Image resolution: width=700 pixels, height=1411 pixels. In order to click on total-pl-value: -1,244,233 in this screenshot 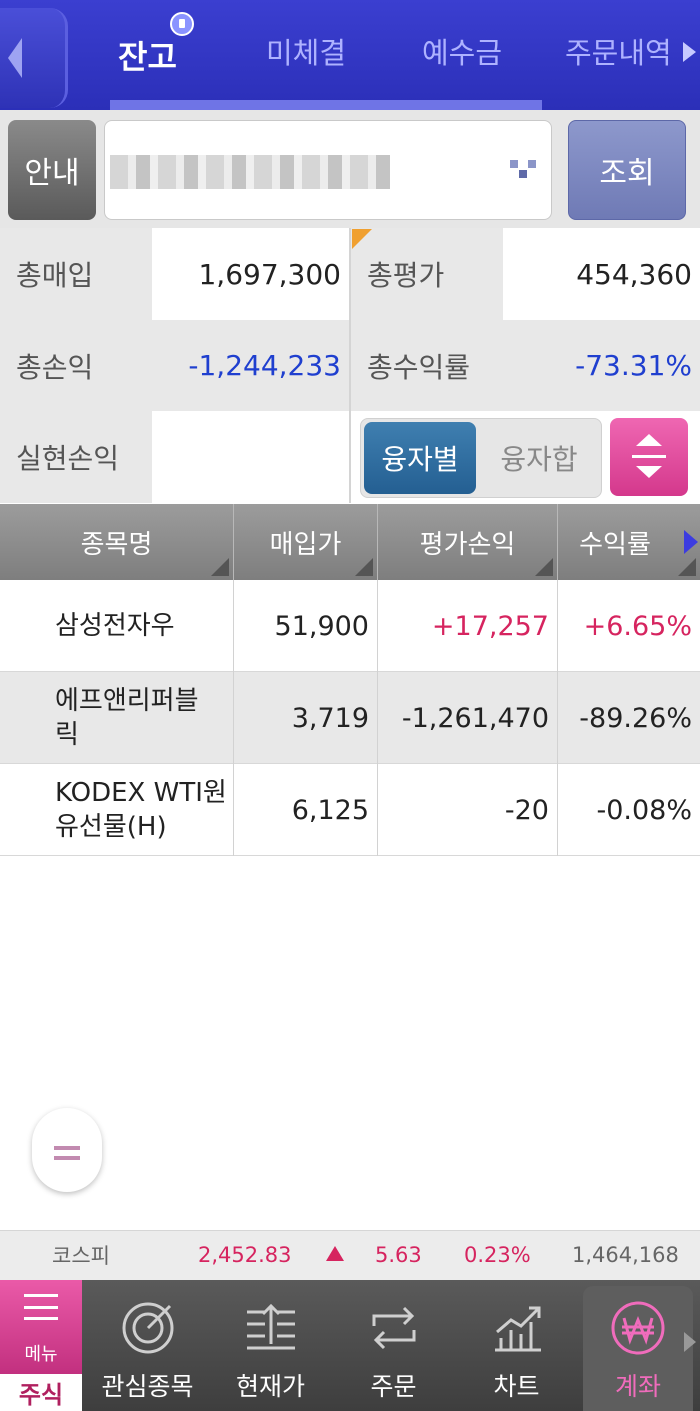, I will do `click(250, 365)`.